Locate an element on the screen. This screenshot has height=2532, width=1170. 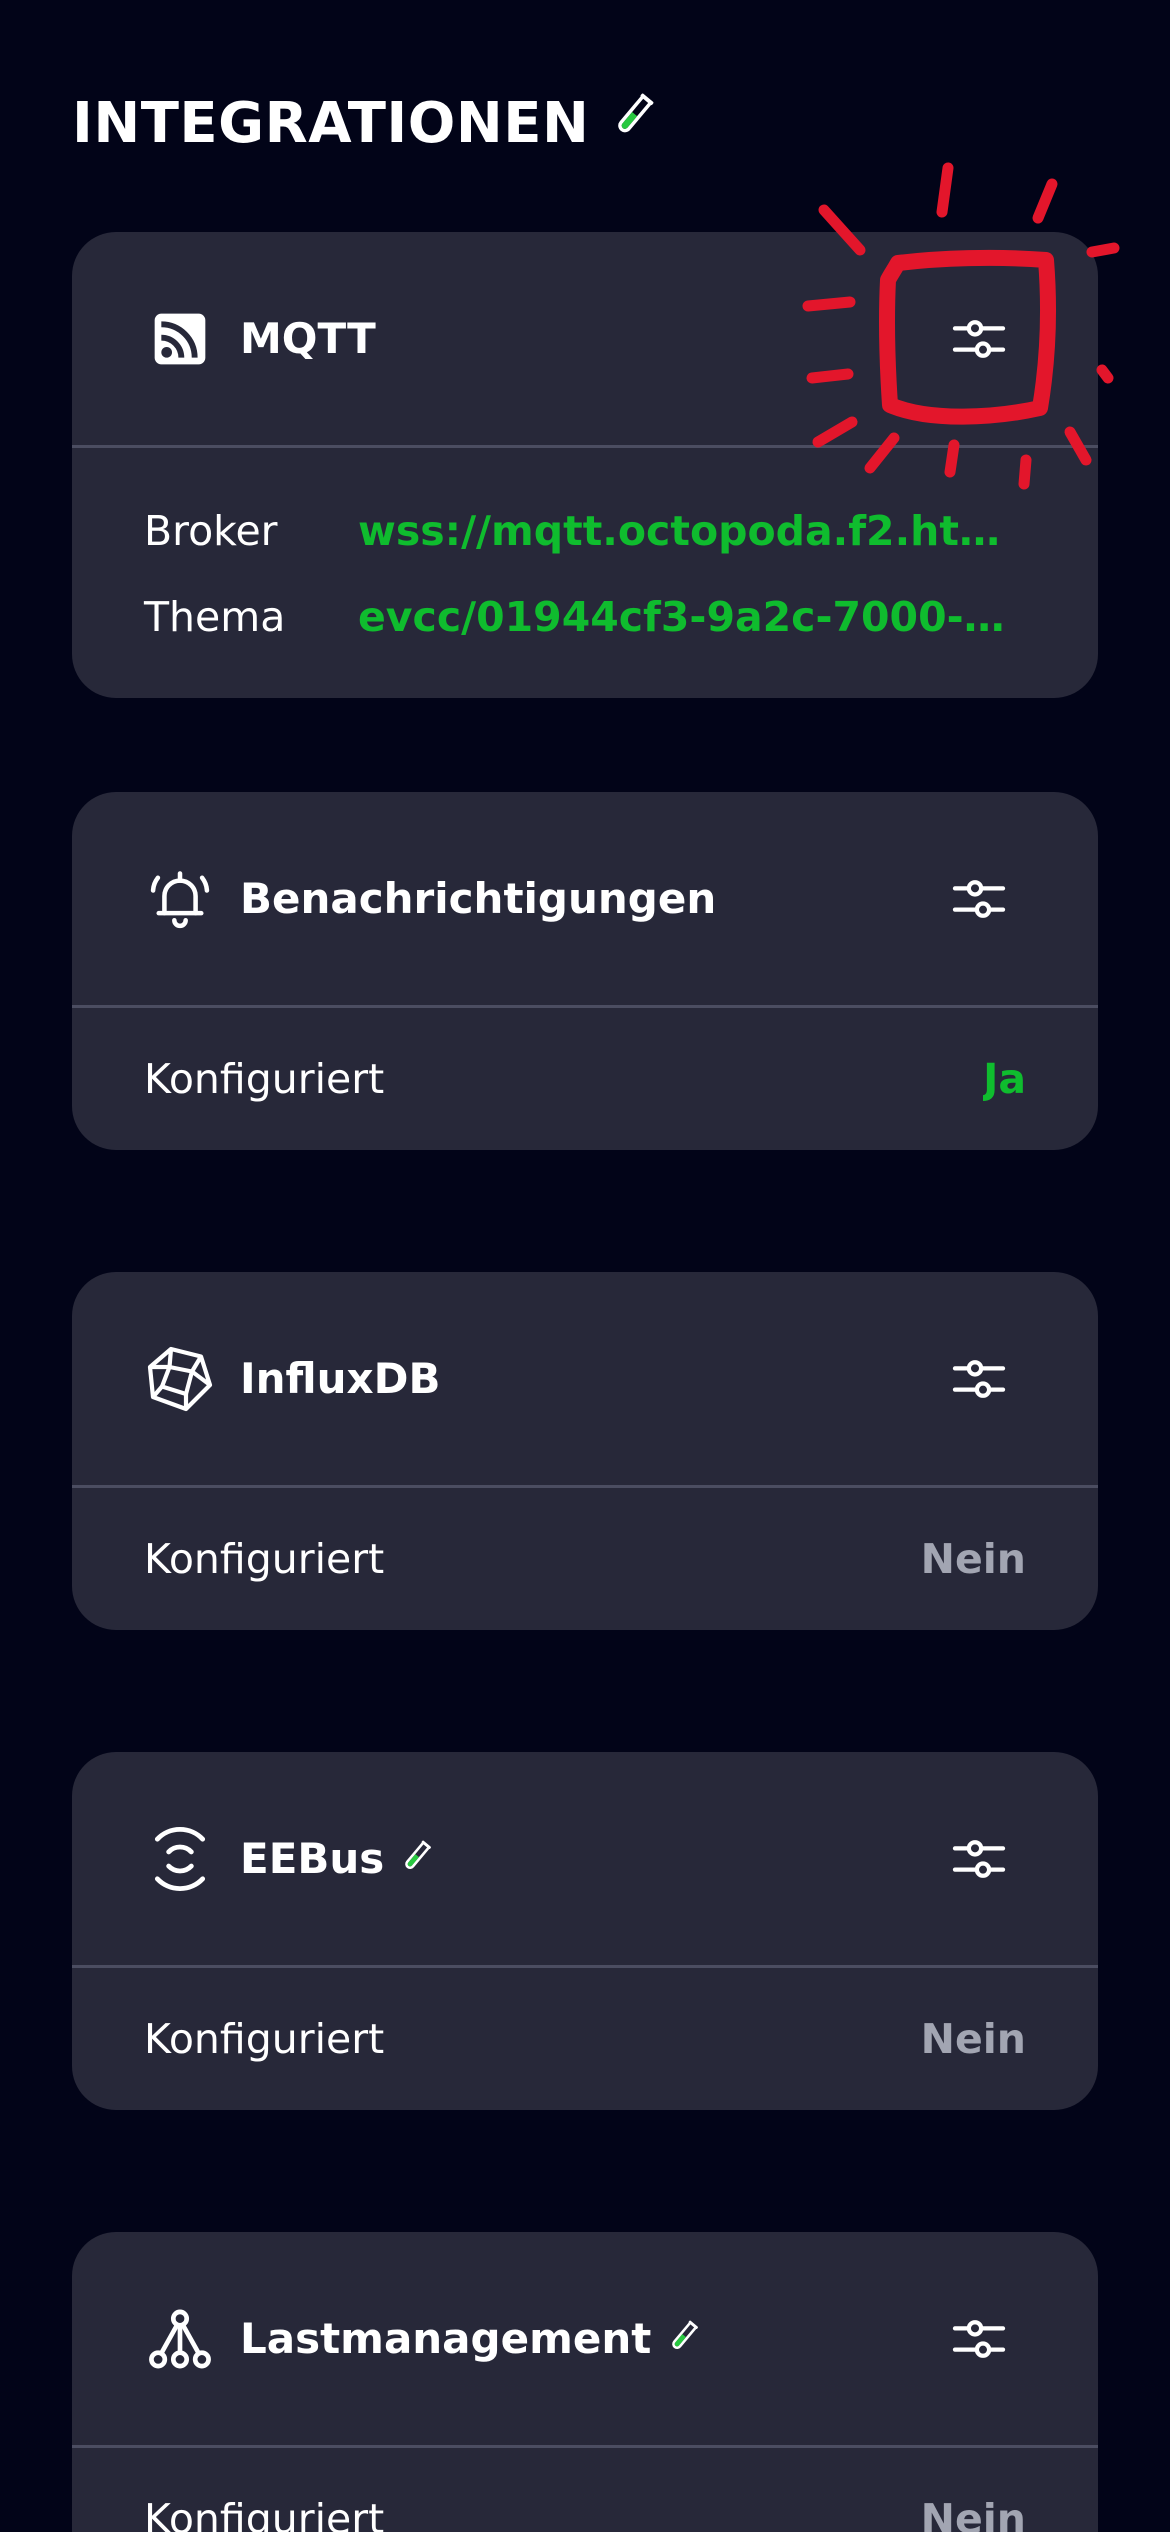
load-network-icon is located at coordinates (180, 2339).